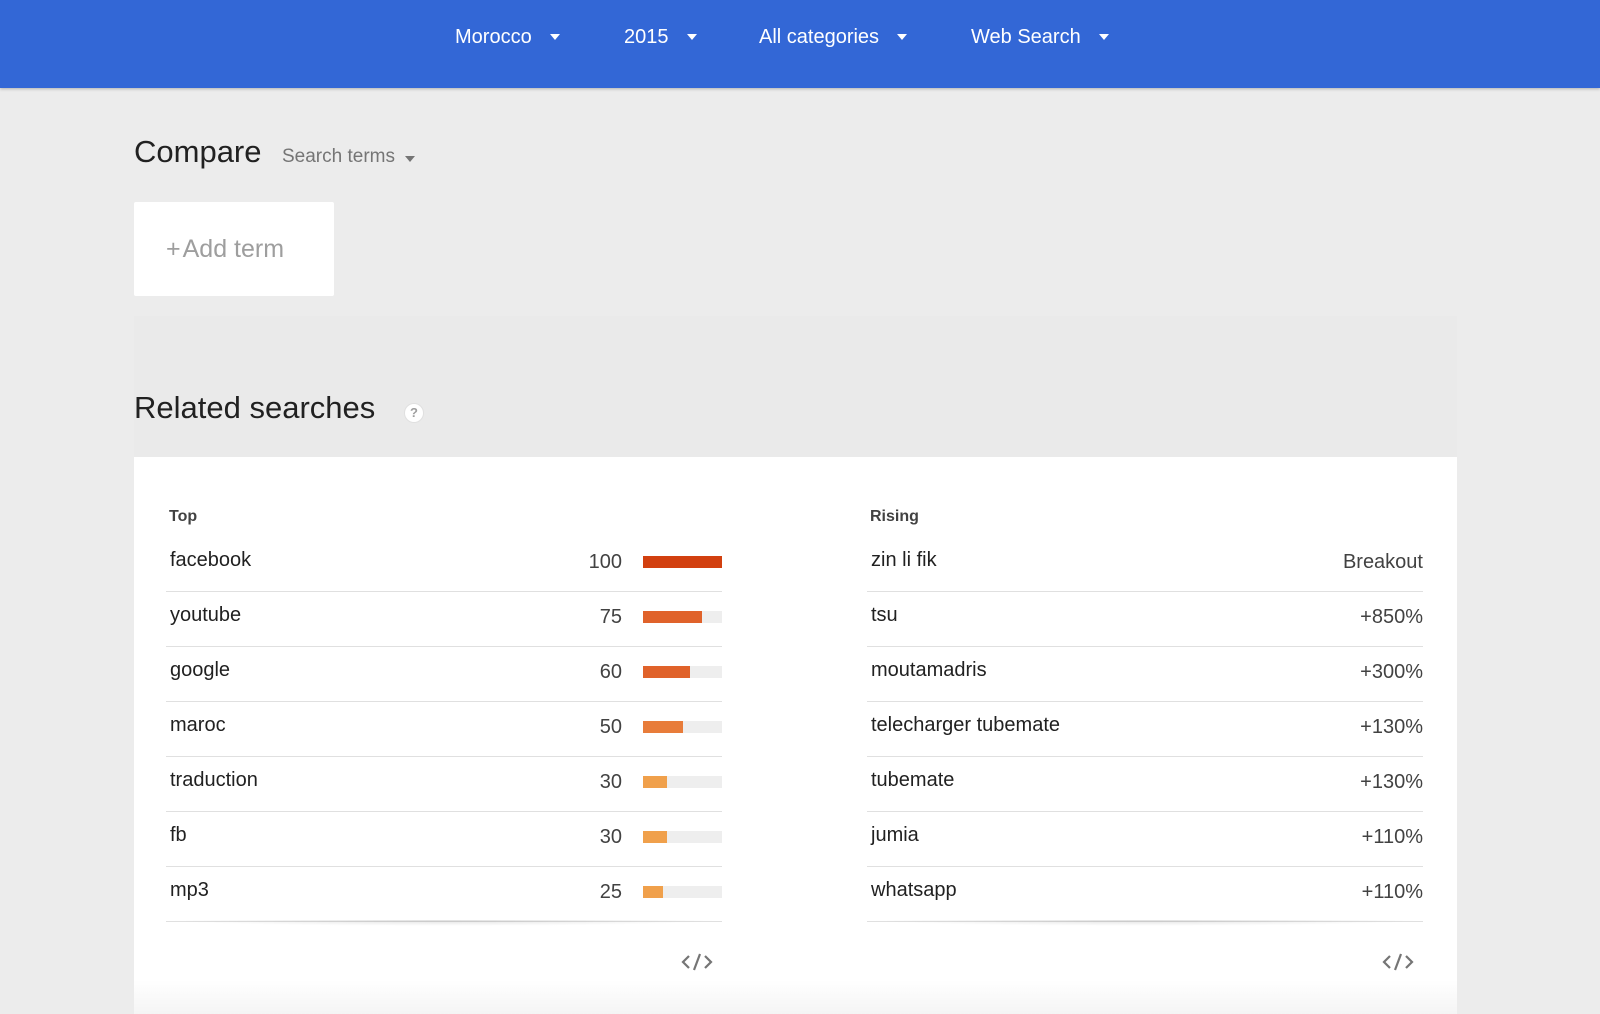 Image resolution: width=1600 pixels, height=1014 pixels. I want to click on bottom-fade, so click(795, 997).